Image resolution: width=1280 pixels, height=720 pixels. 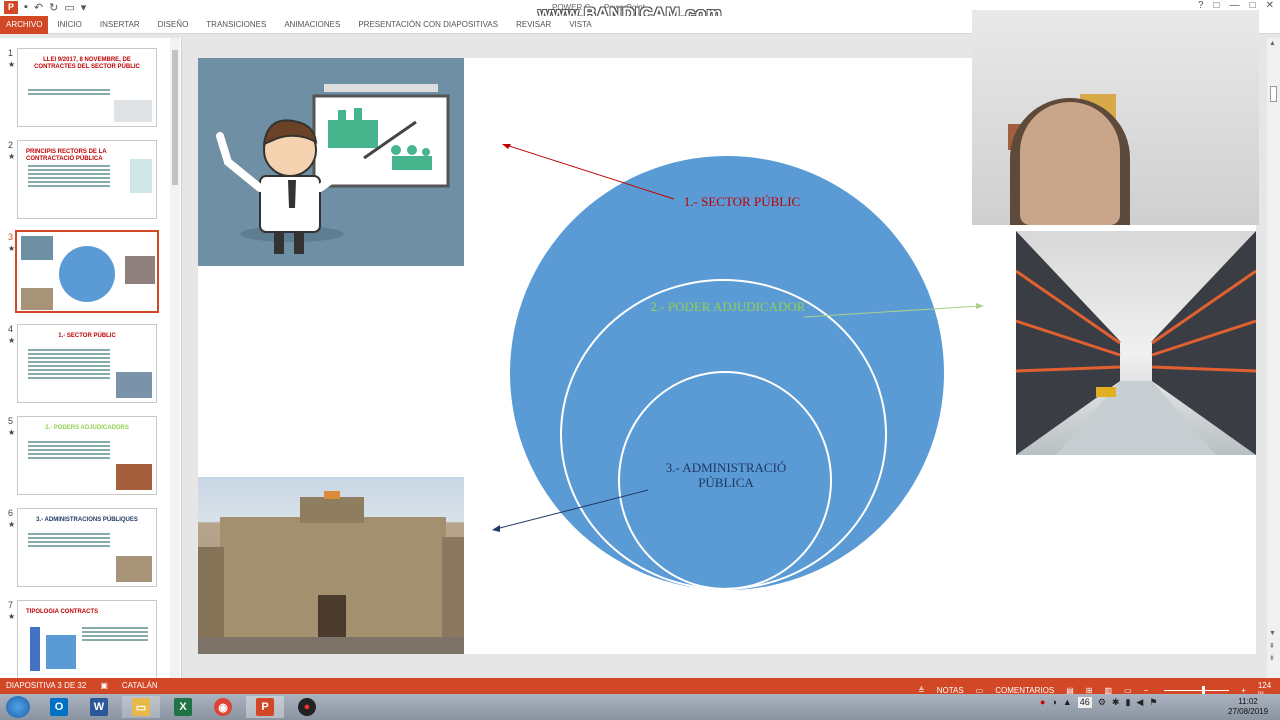 I want to click on thumbnail-title: TIPOLOGIA CONTRACTS, so click(x=62, y=612).